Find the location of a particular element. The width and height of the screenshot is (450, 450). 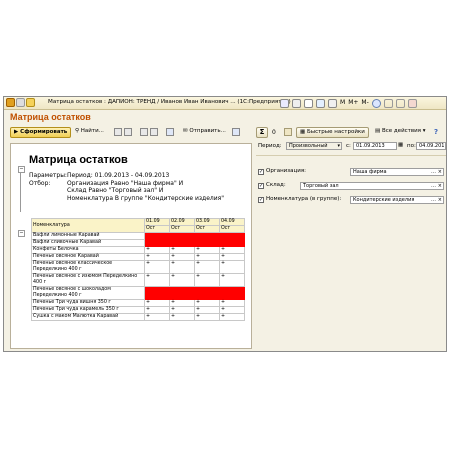

table-row: Вафли лимонные Каравай is located at coordinates (138, 236).